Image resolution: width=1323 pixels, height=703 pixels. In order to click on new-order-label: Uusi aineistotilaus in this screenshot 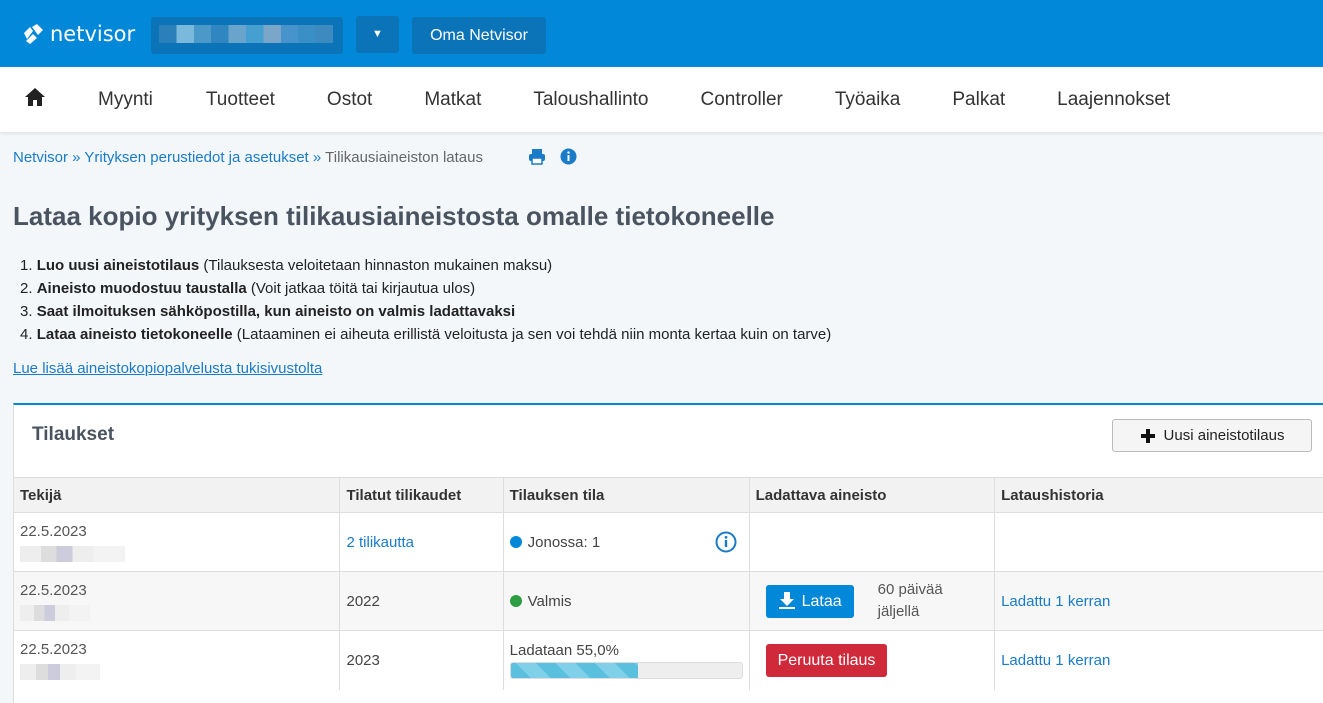, I will do `click(1224, 435)`.